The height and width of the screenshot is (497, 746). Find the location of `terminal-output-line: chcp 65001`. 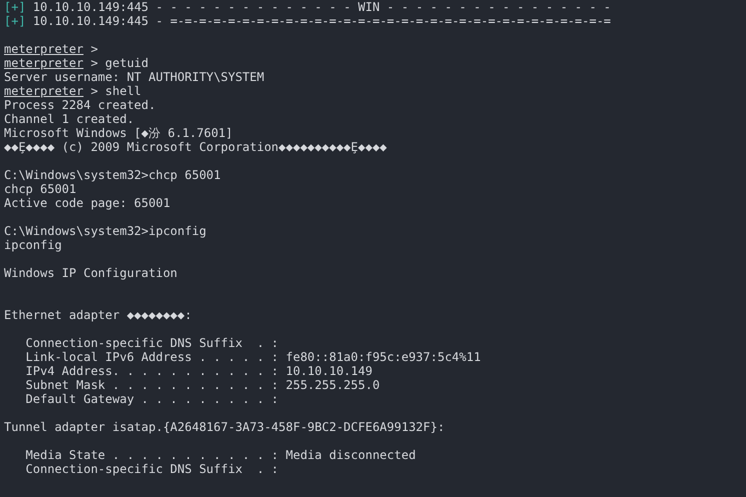

terminal-output-line: chcp 65001 is located at coordinates (40, 189).